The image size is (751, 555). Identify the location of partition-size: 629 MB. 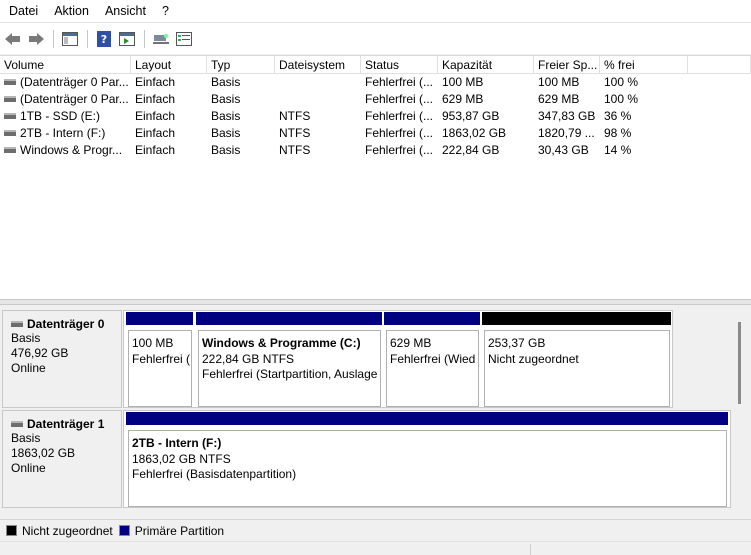
(411, 343).